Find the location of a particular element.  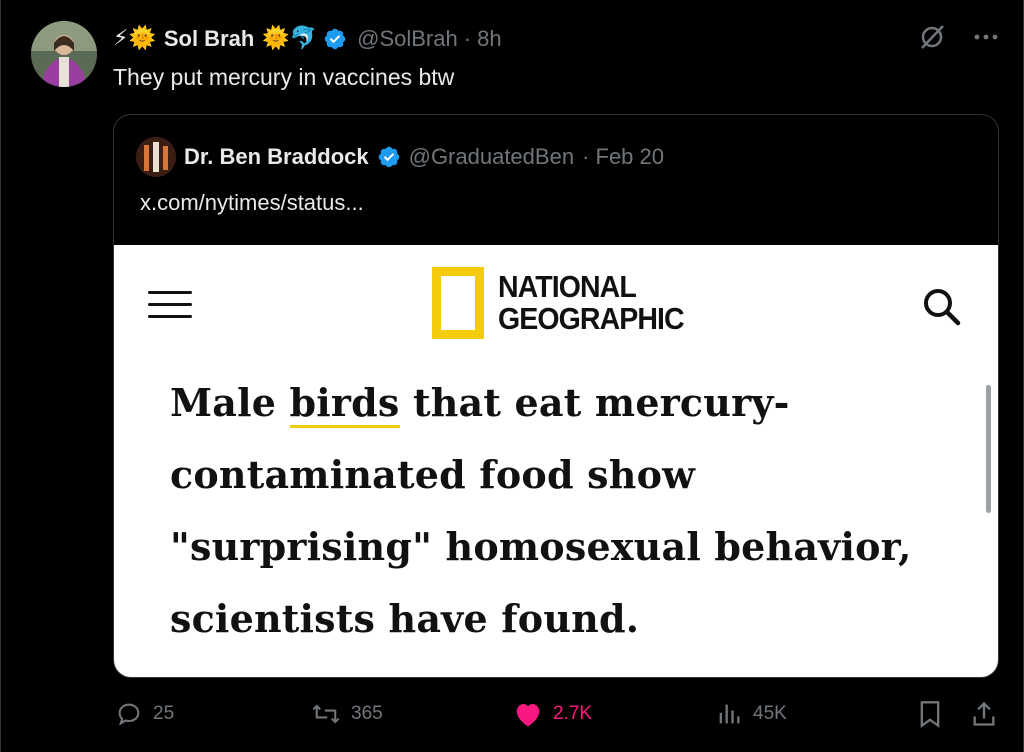

share-icon is located at coordinates (984, 713).